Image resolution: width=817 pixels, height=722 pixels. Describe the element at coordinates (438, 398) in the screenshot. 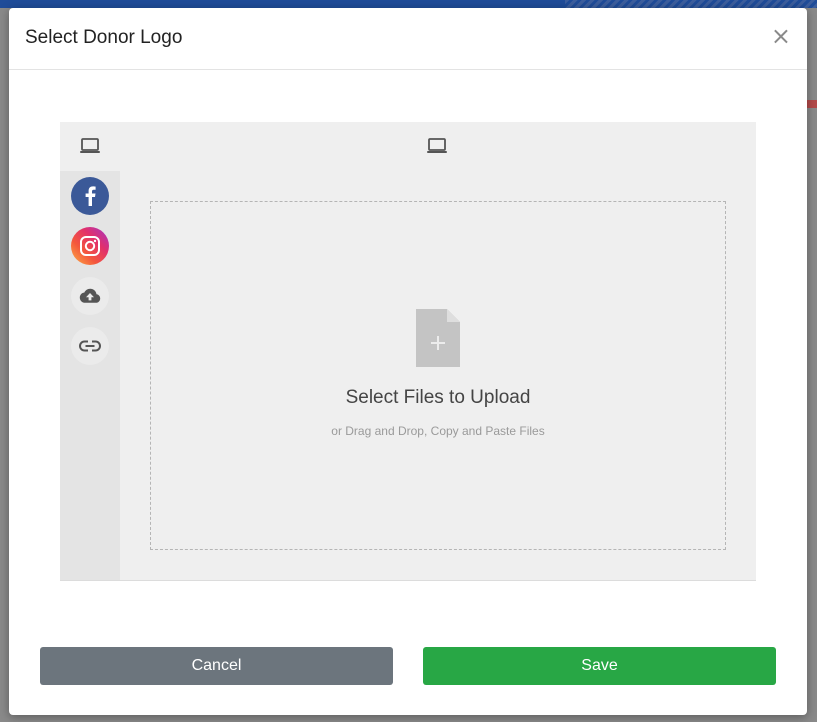

I see `drop-zone-title: Select Files to Upload` at that location.